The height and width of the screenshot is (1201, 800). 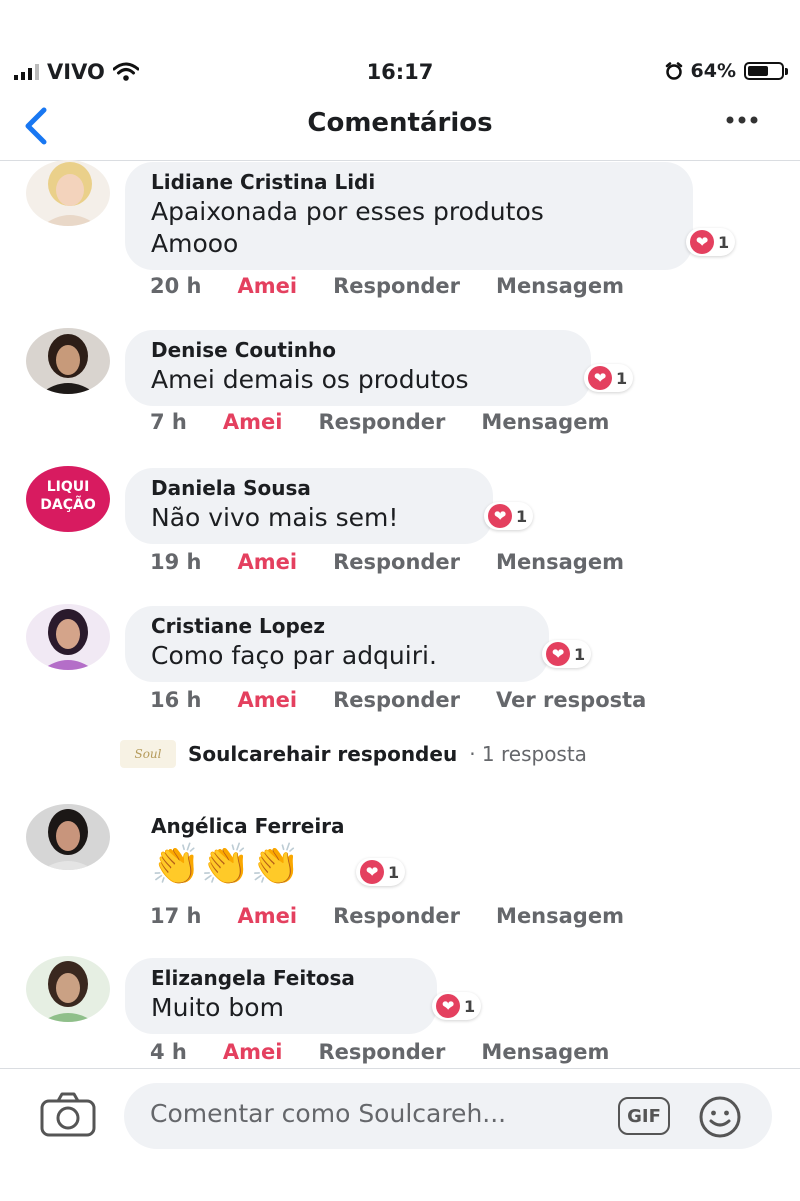 I want to click on camera-button, so click(x=68, y=1115).